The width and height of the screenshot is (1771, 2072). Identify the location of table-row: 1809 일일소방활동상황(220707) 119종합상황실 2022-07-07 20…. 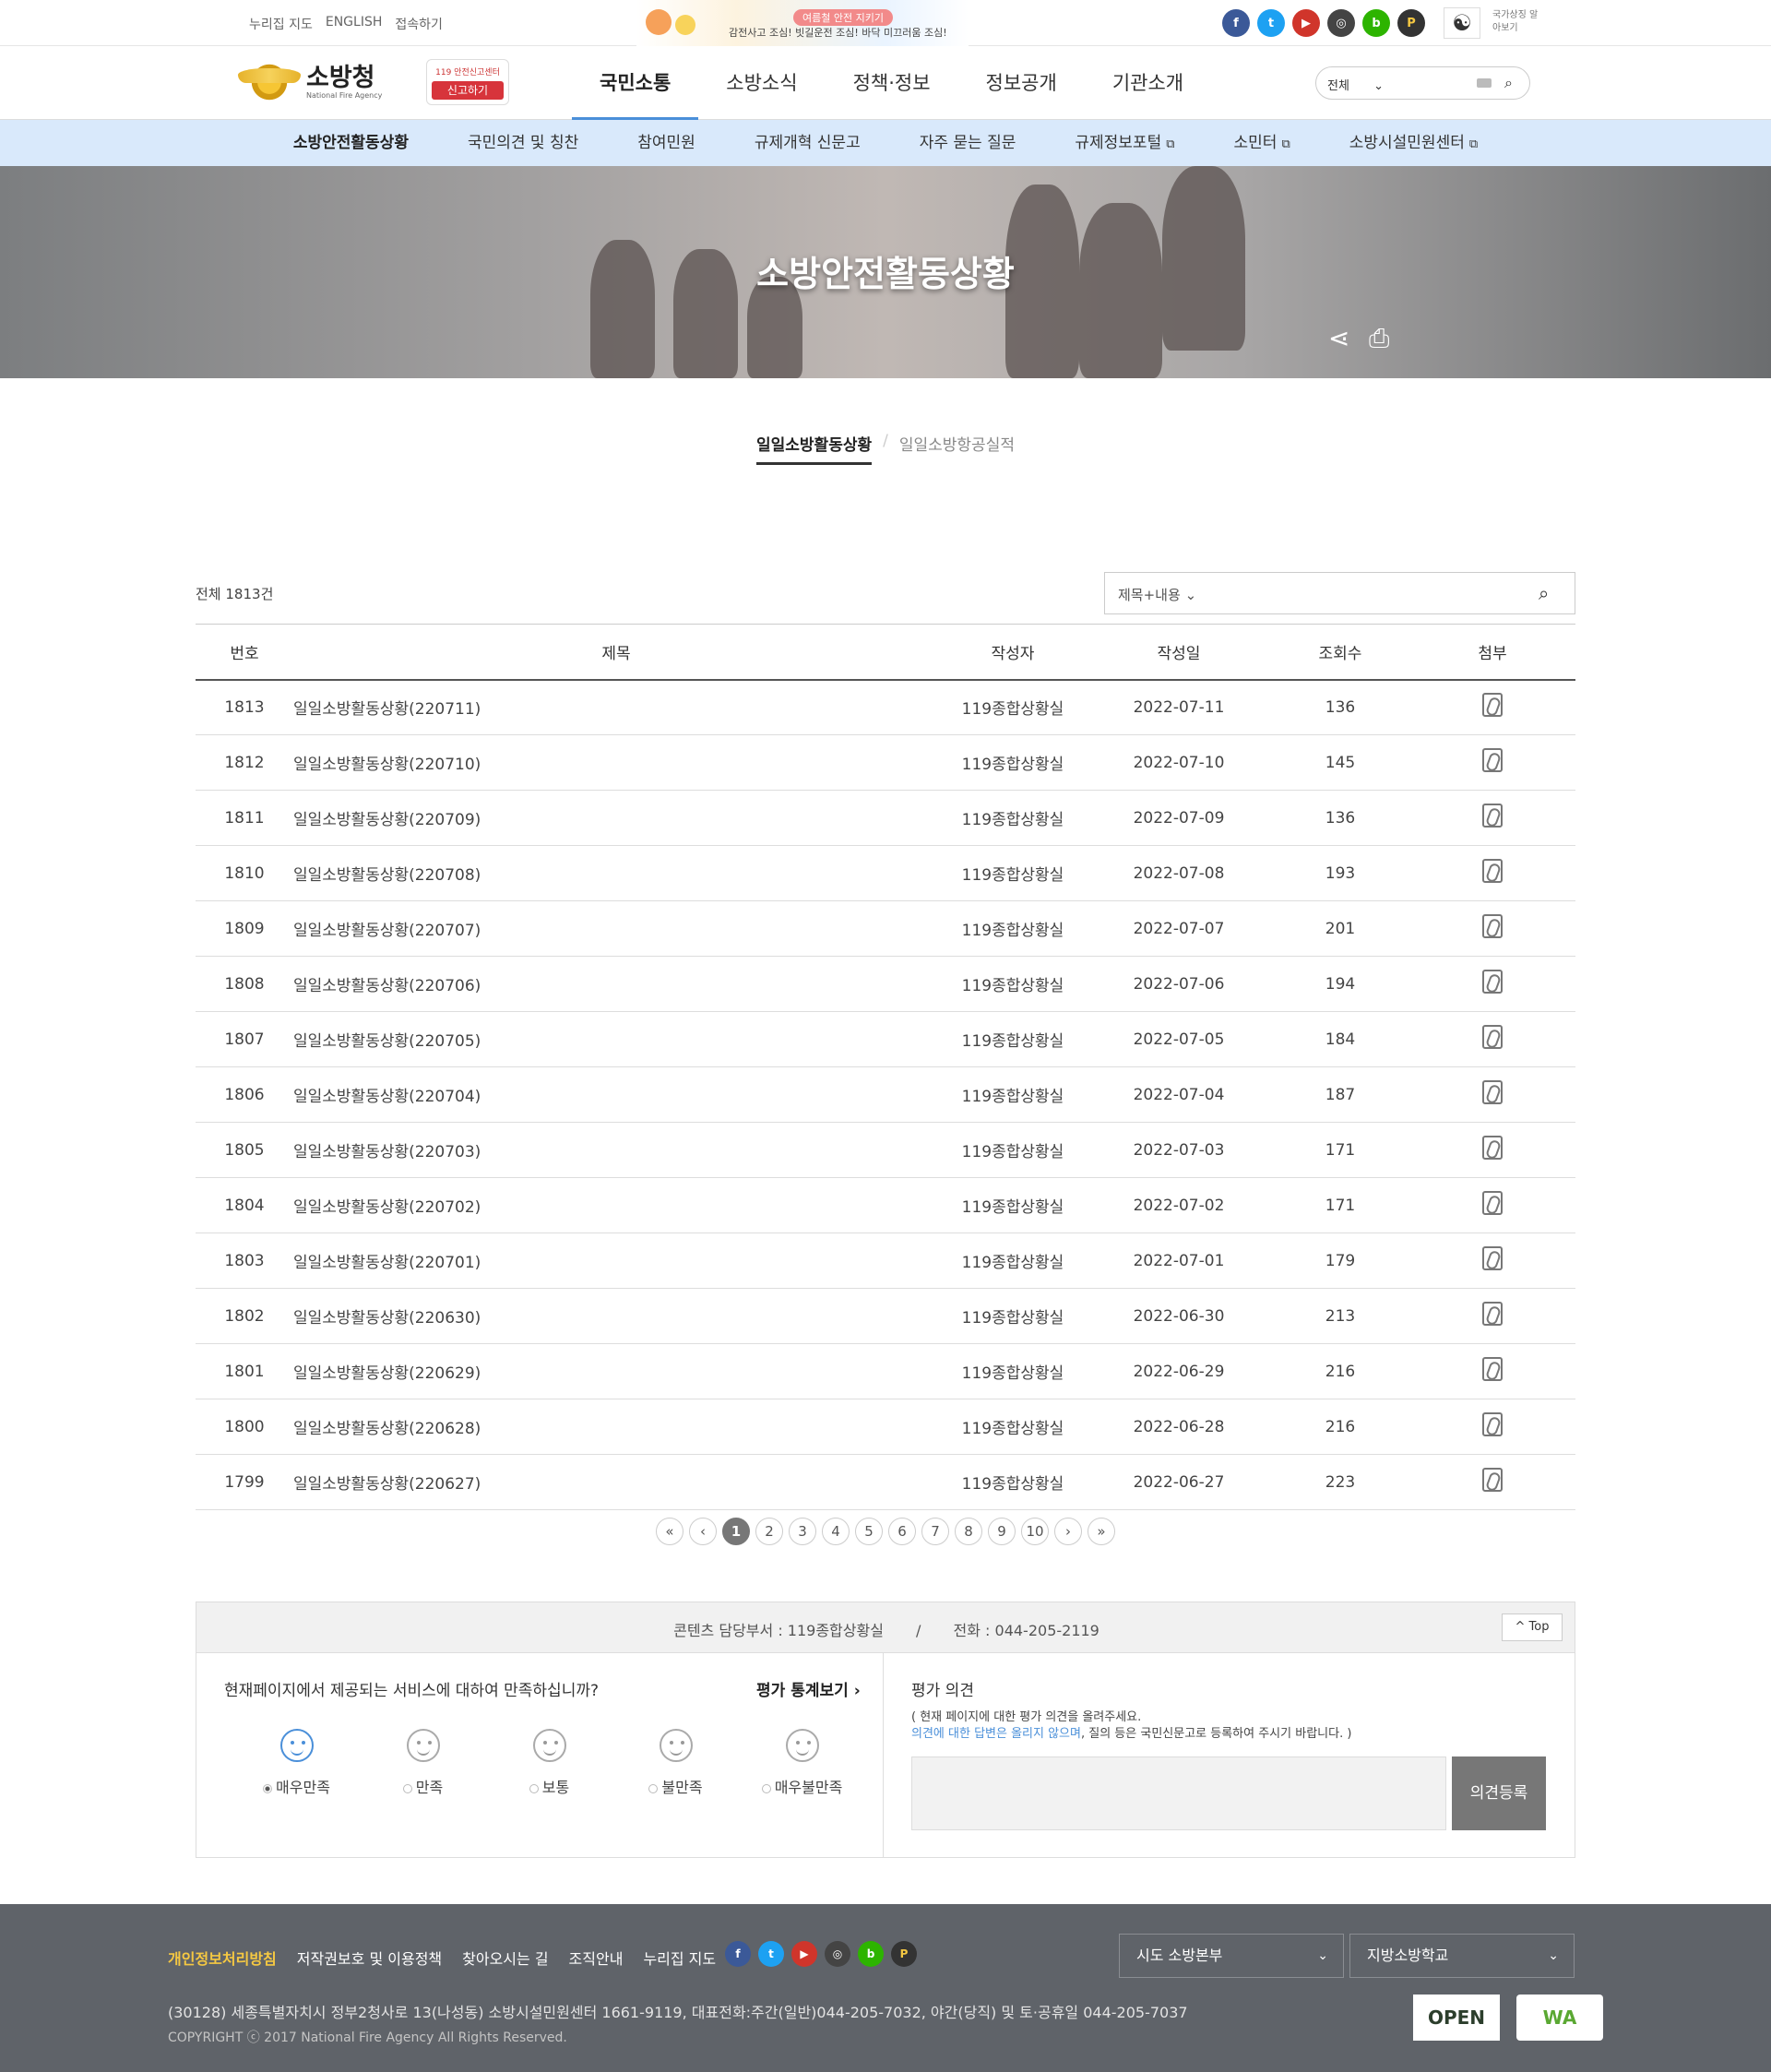
(885, 928).